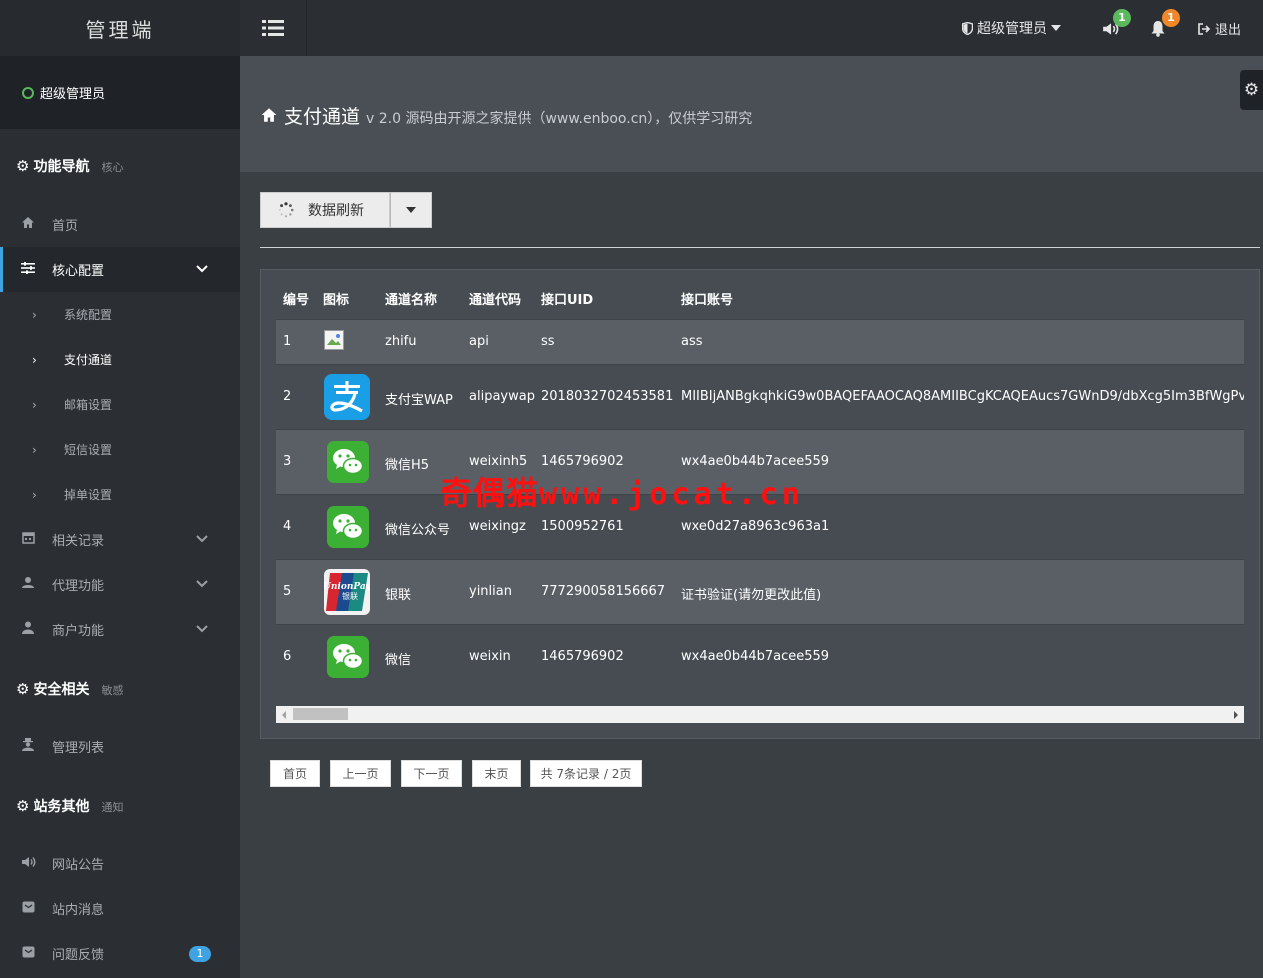 This screenshot has width=1263, height=978. What do you see at coordinates (295, 773) in the screenshot?
I see `page-first-button: 首页` at bounding box center [295, 773].